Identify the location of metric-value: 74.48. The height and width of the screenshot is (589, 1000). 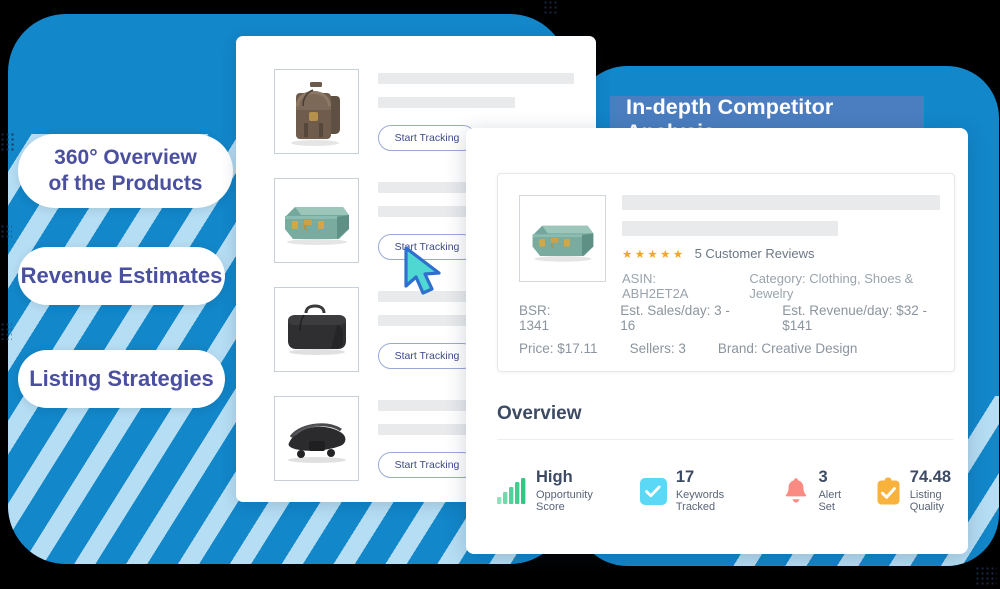
(930, 477).